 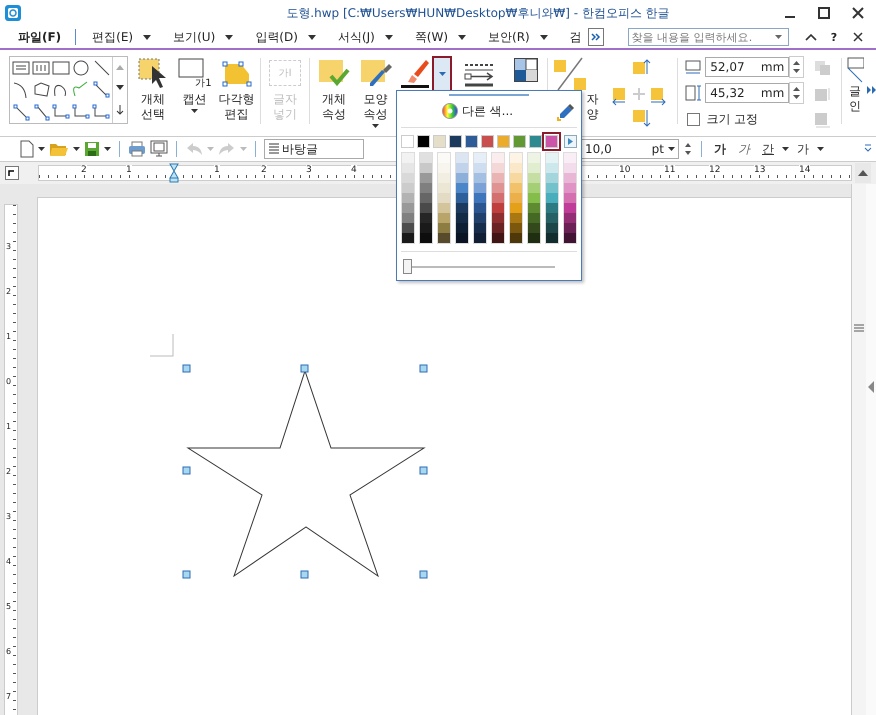 I want to click on menu-item: 쪽(W), so click(x=431, y=37).